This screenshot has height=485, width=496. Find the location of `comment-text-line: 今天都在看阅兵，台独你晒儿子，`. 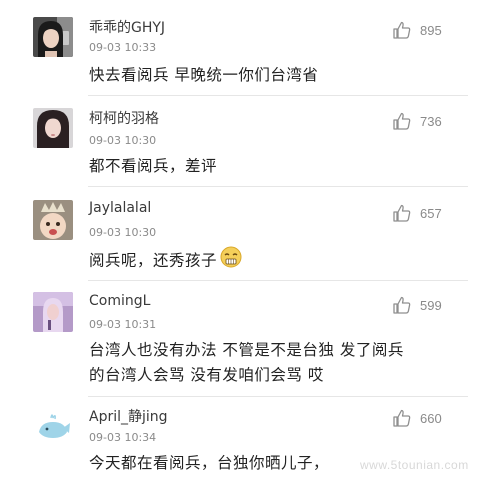

comment-text-line: 今天都在看阅兵，台独你晒儿子， is located at coordinates (209, 463).